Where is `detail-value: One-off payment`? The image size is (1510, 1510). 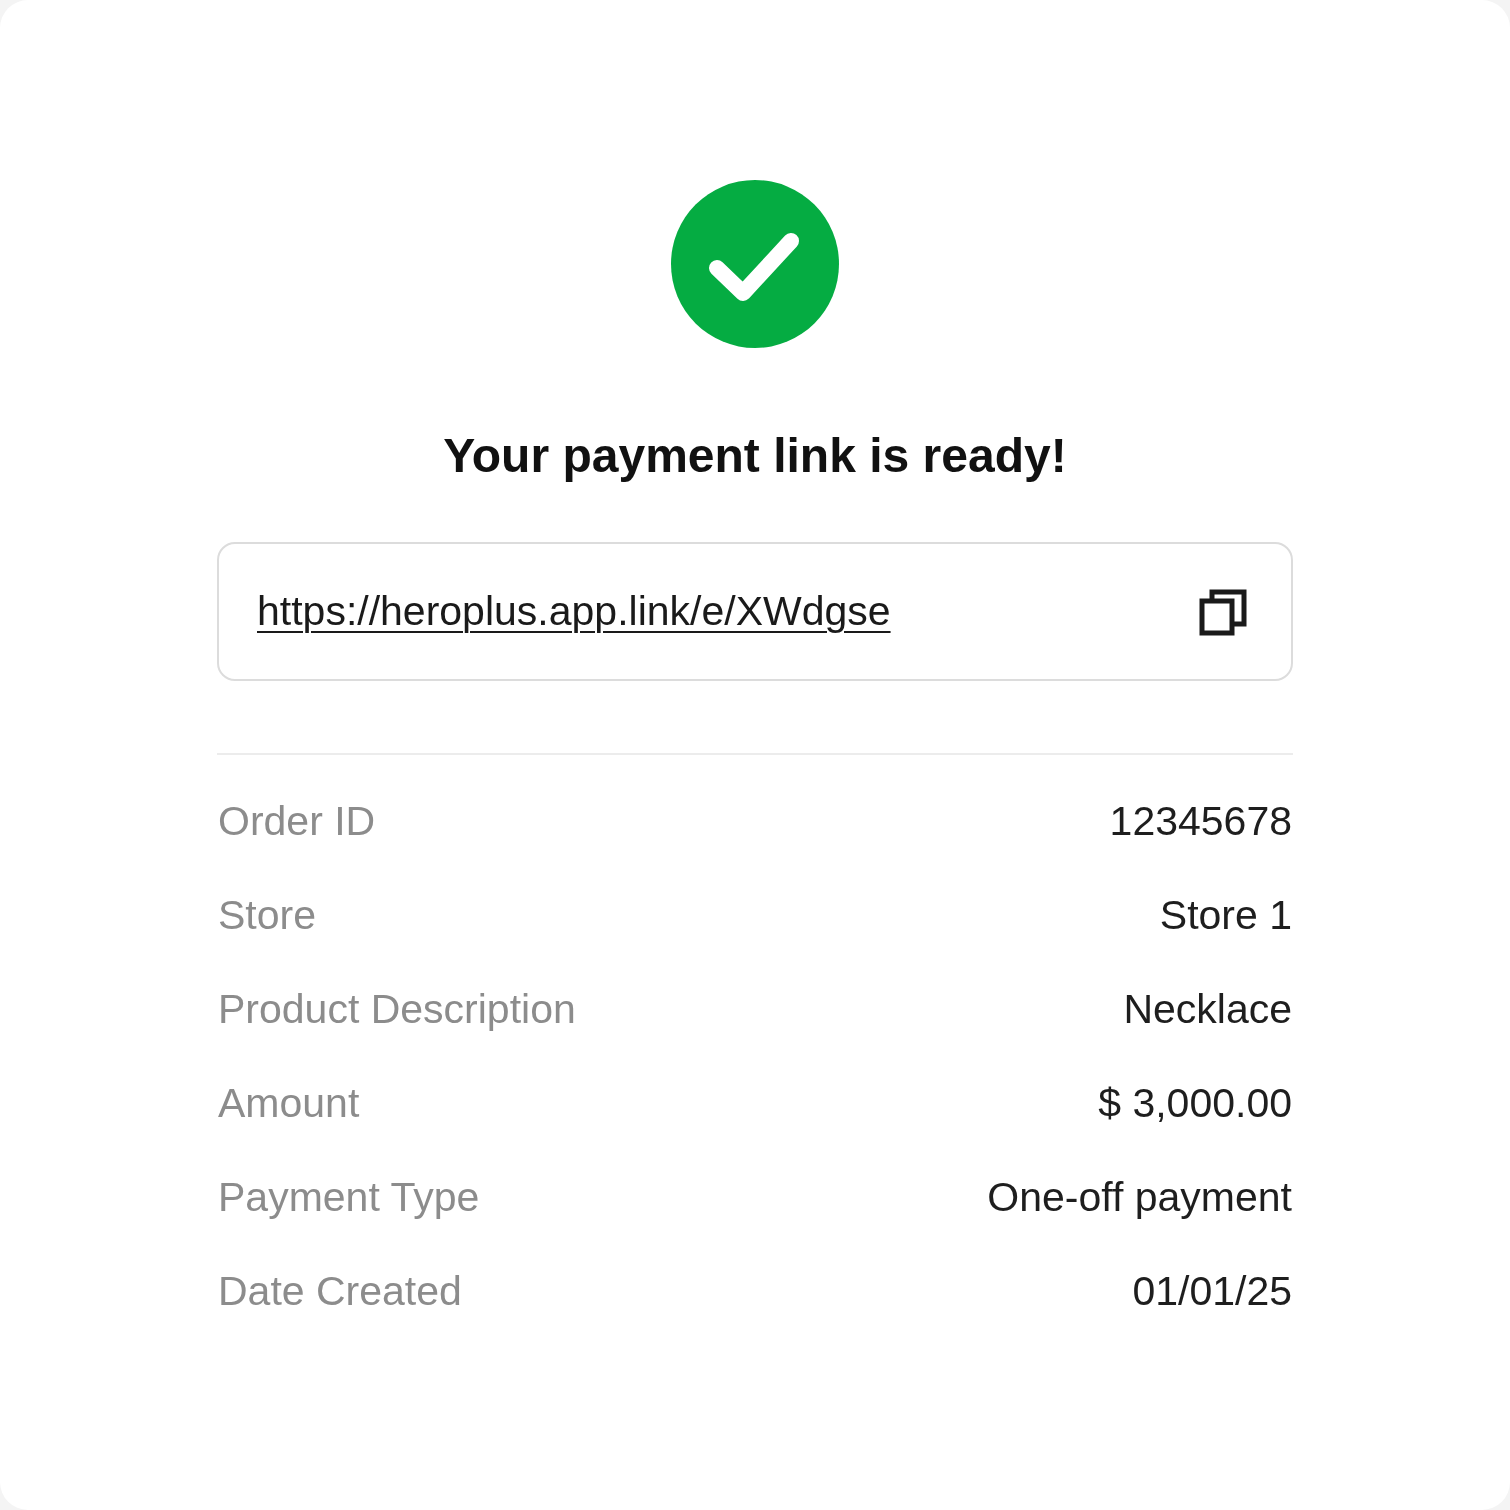 detail-value: One-off payment is located at coordinates (1139, 1197).